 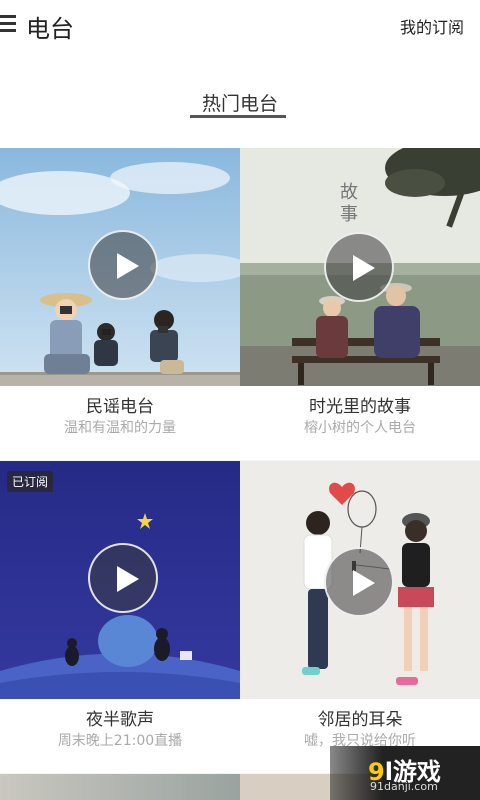 I want to click on station-cover: 已订阅, so click(x=120, y=580).